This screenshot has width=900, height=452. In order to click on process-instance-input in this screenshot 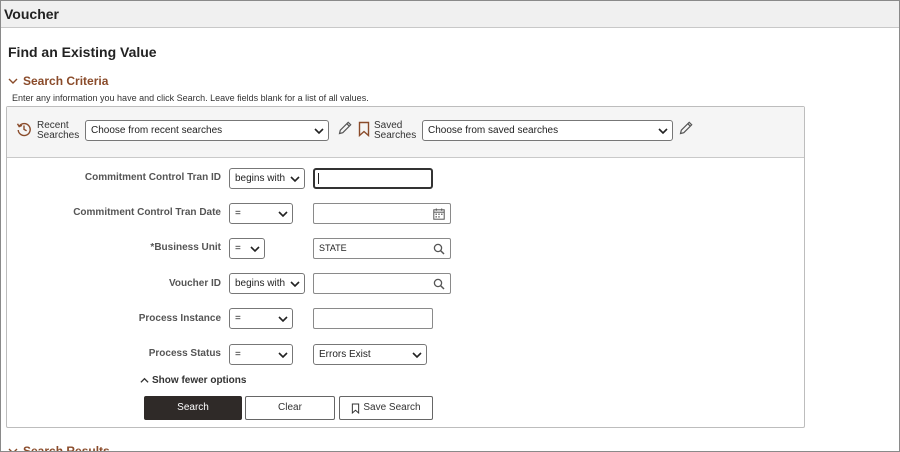, I will do `click(373, 318)`.